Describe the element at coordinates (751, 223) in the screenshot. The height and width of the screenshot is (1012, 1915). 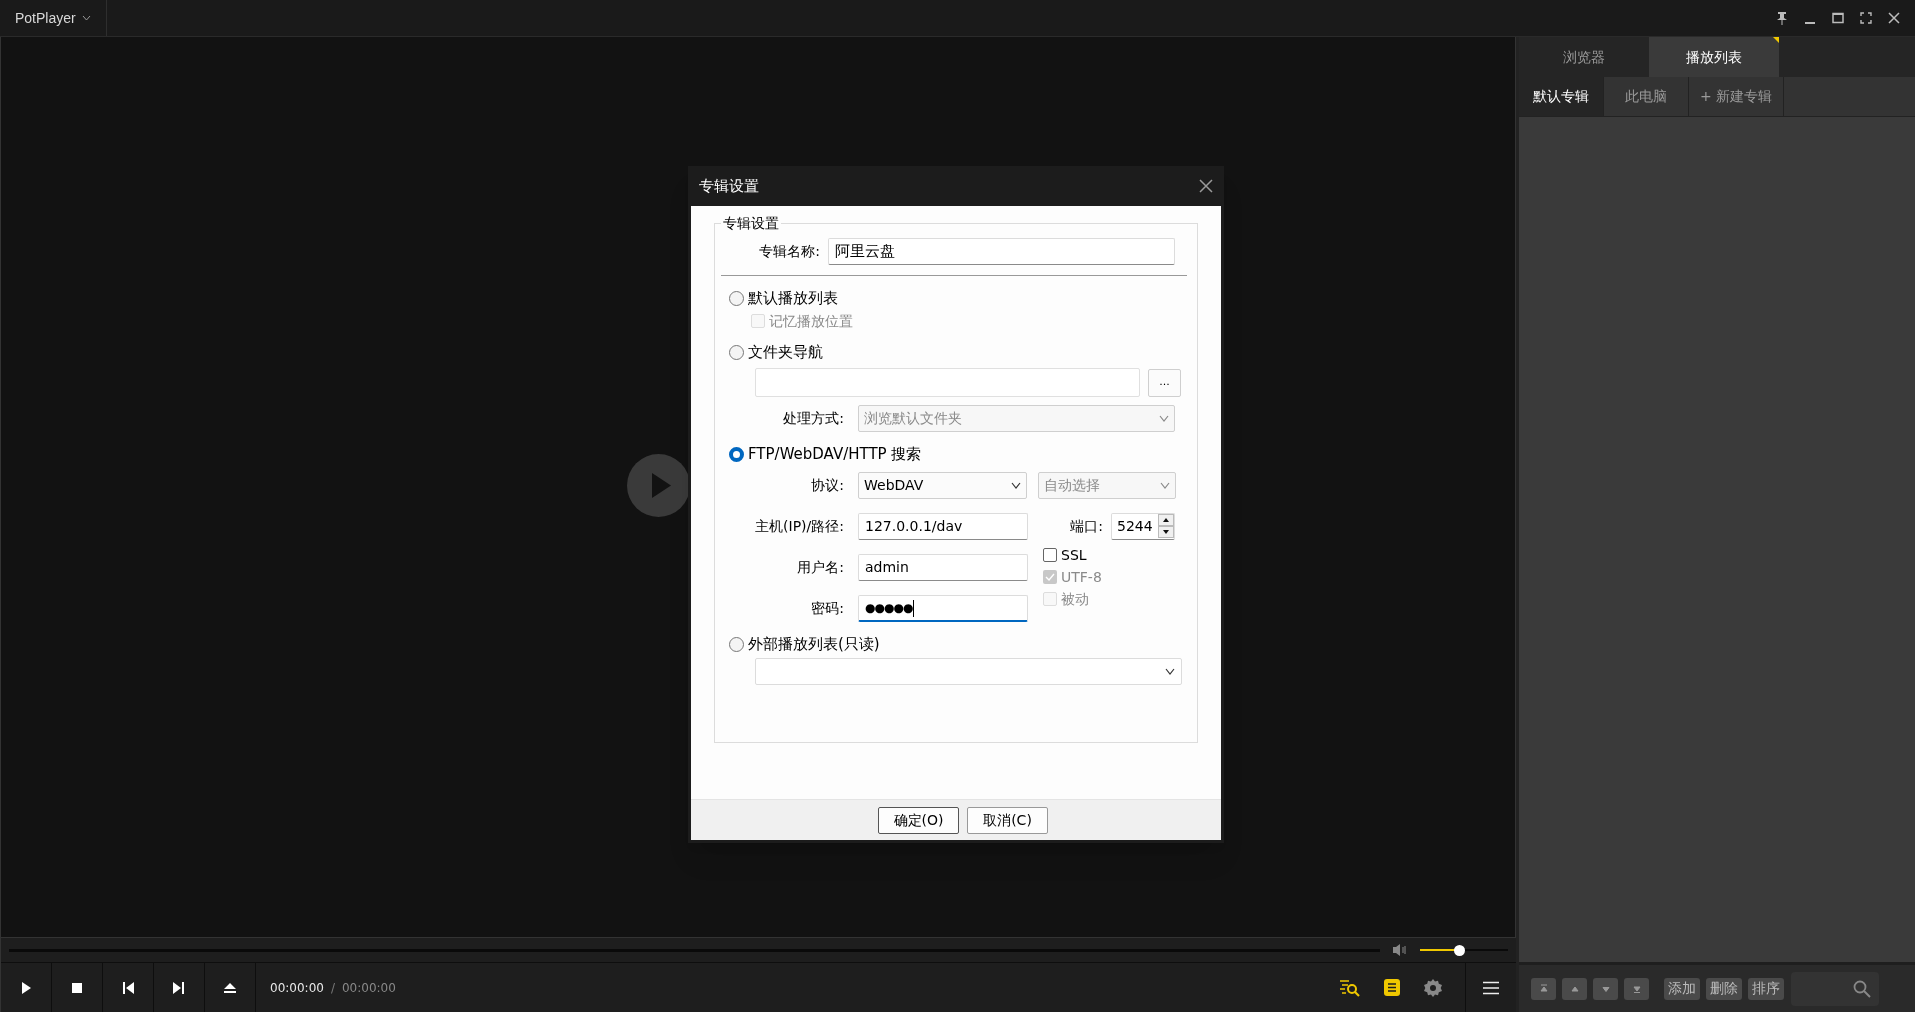
I see `group-title: 专辑设置` at that location.